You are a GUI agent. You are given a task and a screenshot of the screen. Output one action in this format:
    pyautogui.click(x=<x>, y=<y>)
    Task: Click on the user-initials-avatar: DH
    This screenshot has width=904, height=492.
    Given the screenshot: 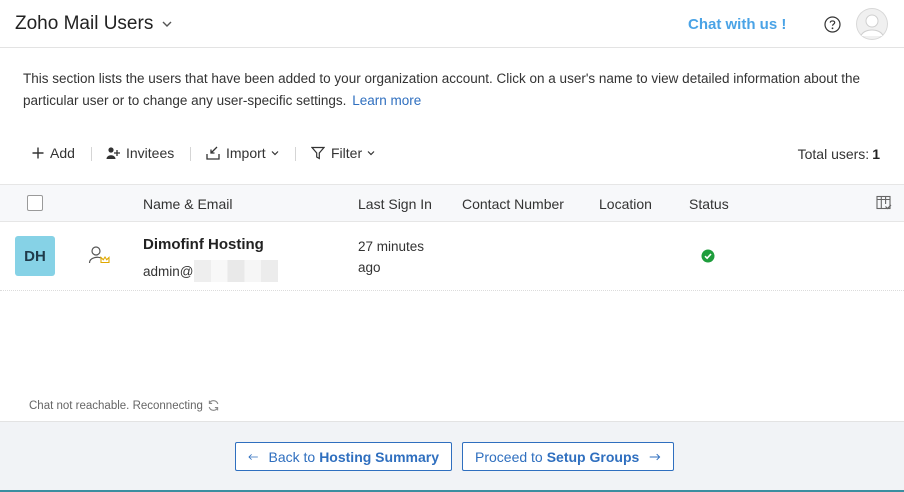 What is the action you would take?
    pyautogui.click(x=35, y=256)
    